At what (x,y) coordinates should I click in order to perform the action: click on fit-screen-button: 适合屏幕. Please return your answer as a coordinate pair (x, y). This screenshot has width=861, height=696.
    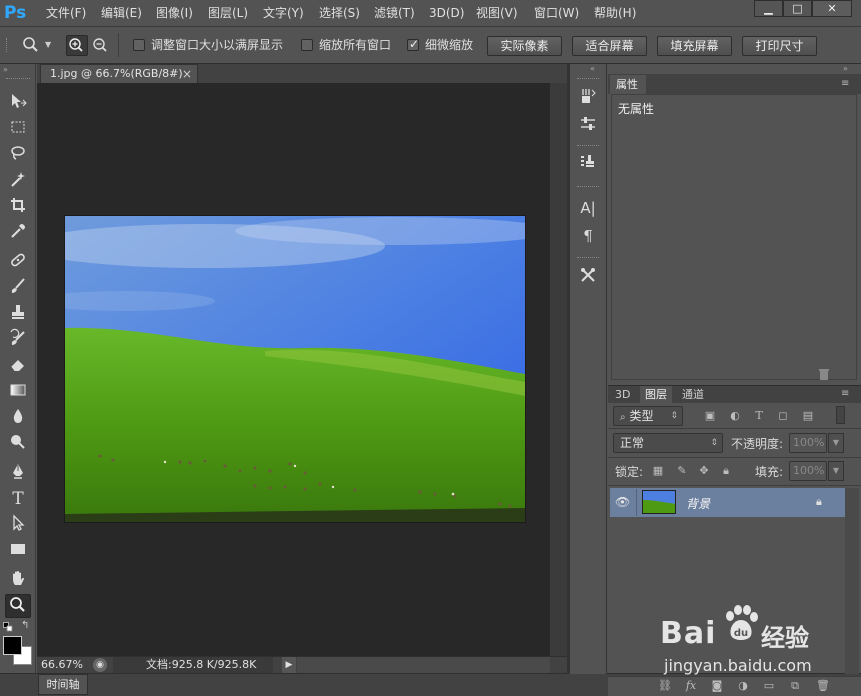
    Looking at the image, I should click on (609, 46).